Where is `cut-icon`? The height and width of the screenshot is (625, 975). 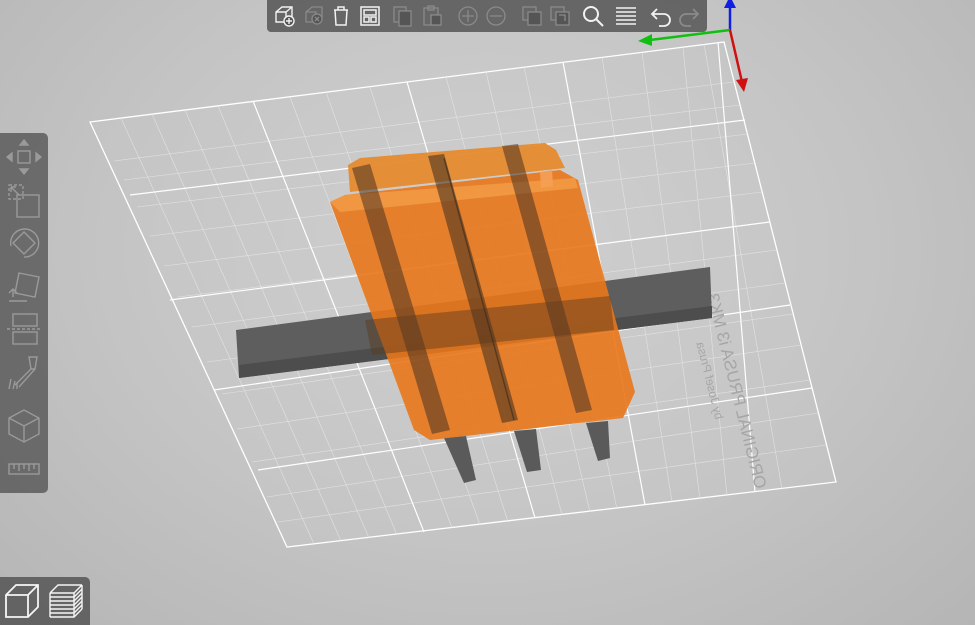
cut-icon is located at coordinates (24, 329).